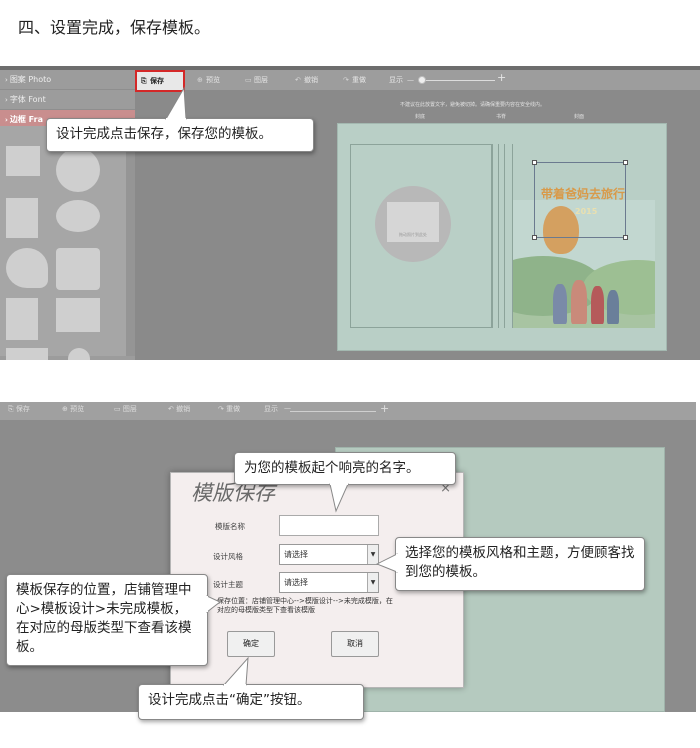 This screenshot has width=700, height=748. I want to click on callout-style-theme: 选择您的模板风格和主题，方便顾客找到您的模板。, so click(520, 564).